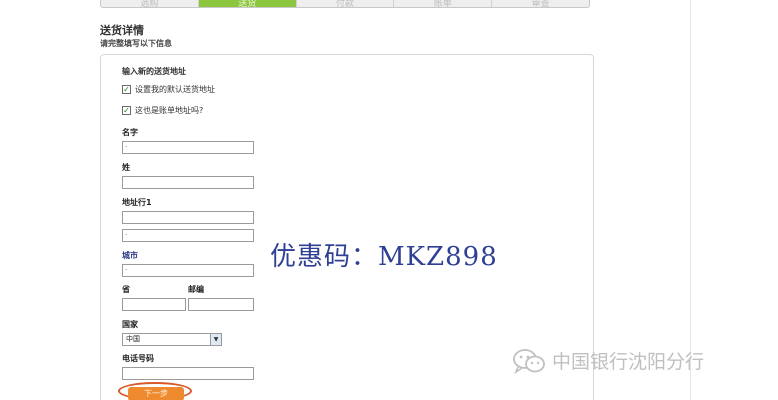  What do you see at coordinates (628, 362) in the screenshot?
I see `watermark-text: 中国银行沈阳分行` at bounding box center [628, 362].